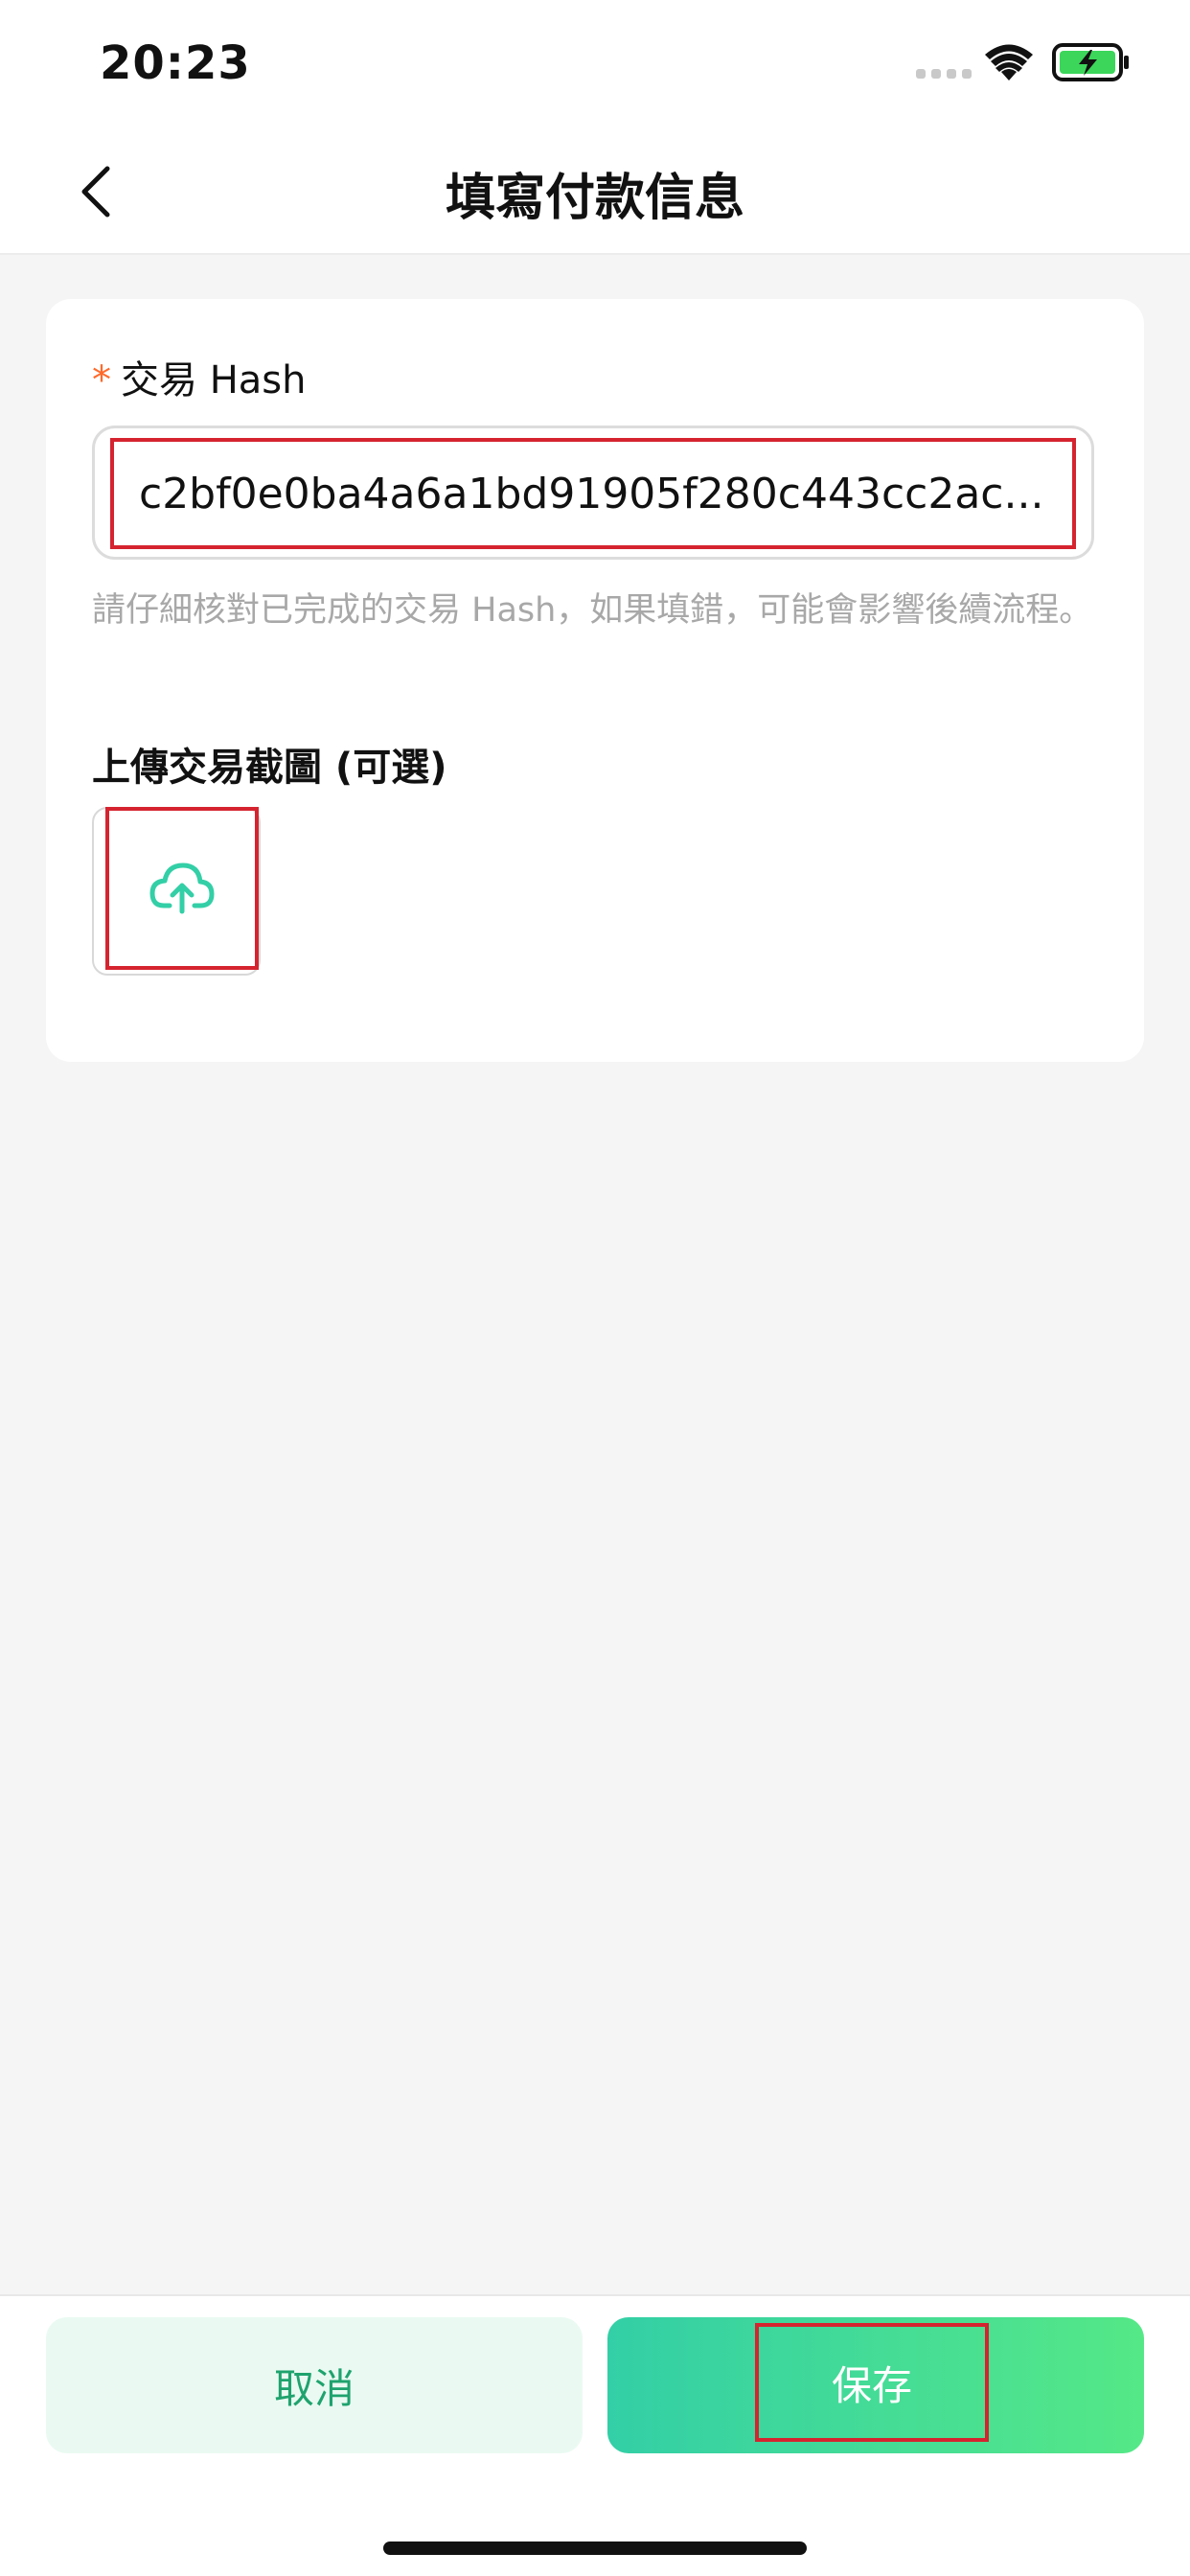  I want to click on bottom-action-bar: 取消 保存, so click(595, 2435).